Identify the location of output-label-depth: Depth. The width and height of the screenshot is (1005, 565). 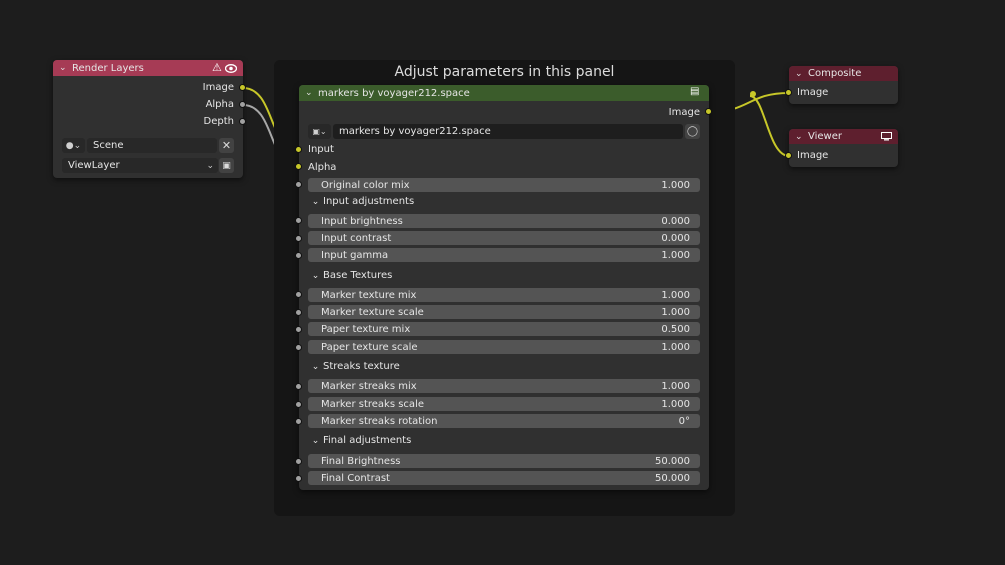
(218, 121).